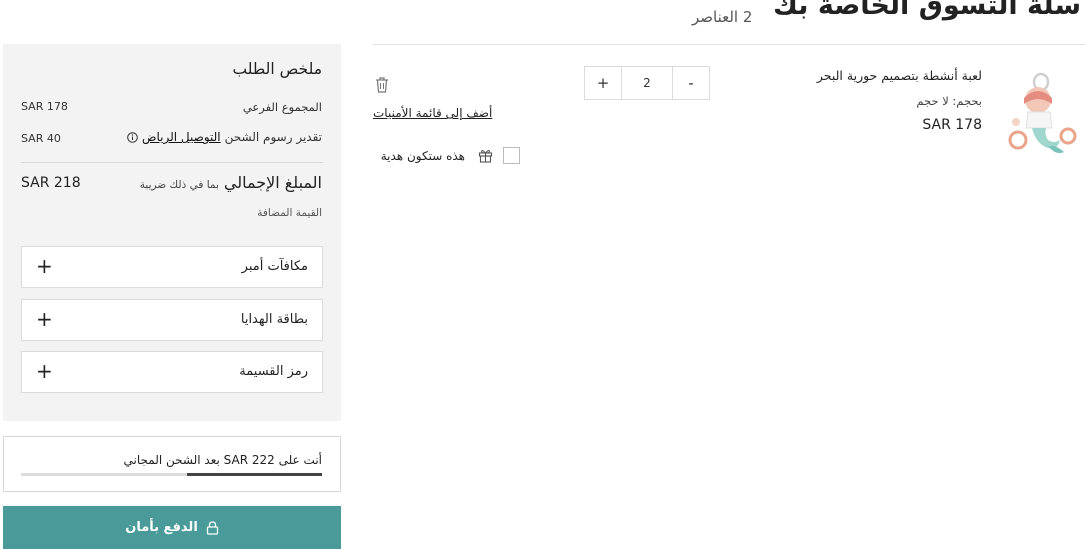 This screenshot has height=549, width=1085. What do you see at coordinates (51, 183) in the screenshot?
I see `total-value: SAR 218` at bounding box center [51, 183].